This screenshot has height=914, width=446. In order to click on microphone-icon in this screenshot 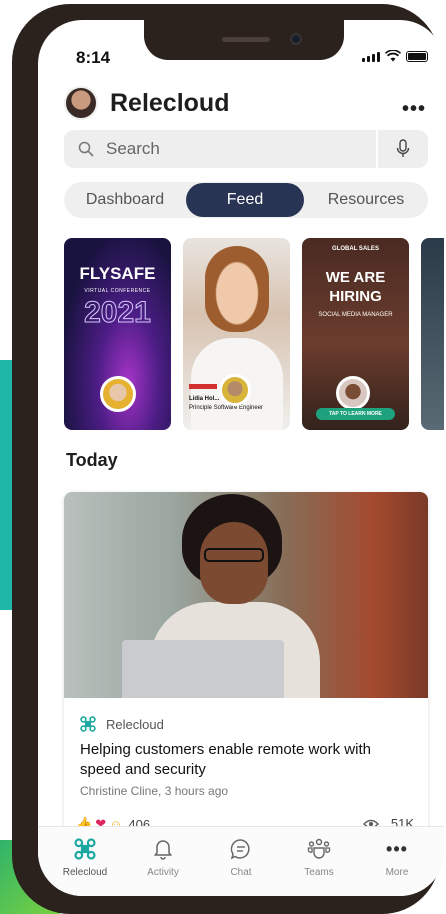, I will do `click(403, 148)`.